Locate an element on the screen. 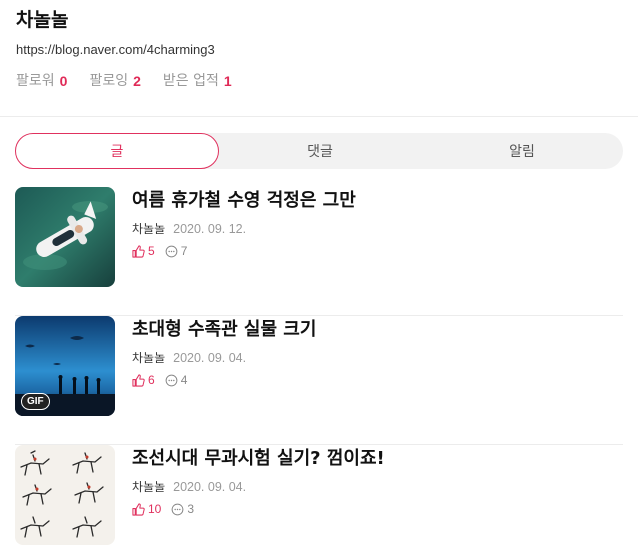 The width and height of the screenshot is (638, 557). blog-url-link: https://blog.naver.com/4charming3 is located at coordinates (321, 50).